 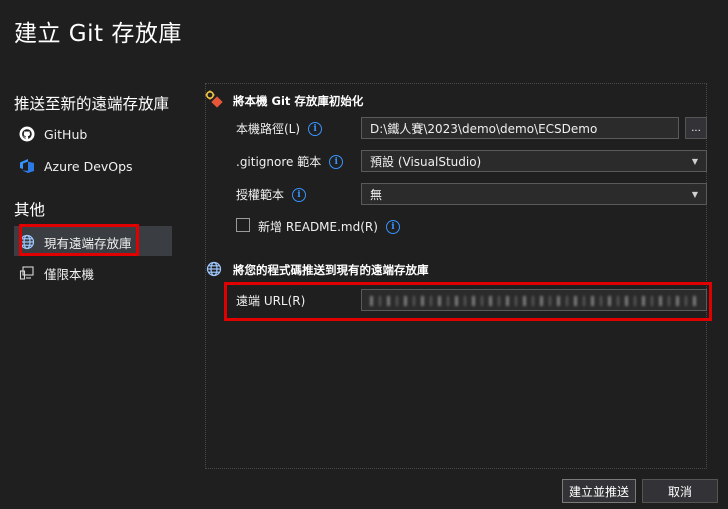 I want to click on local-path-label-row: 本機路徑(L) i, so click(x=279, y=128).